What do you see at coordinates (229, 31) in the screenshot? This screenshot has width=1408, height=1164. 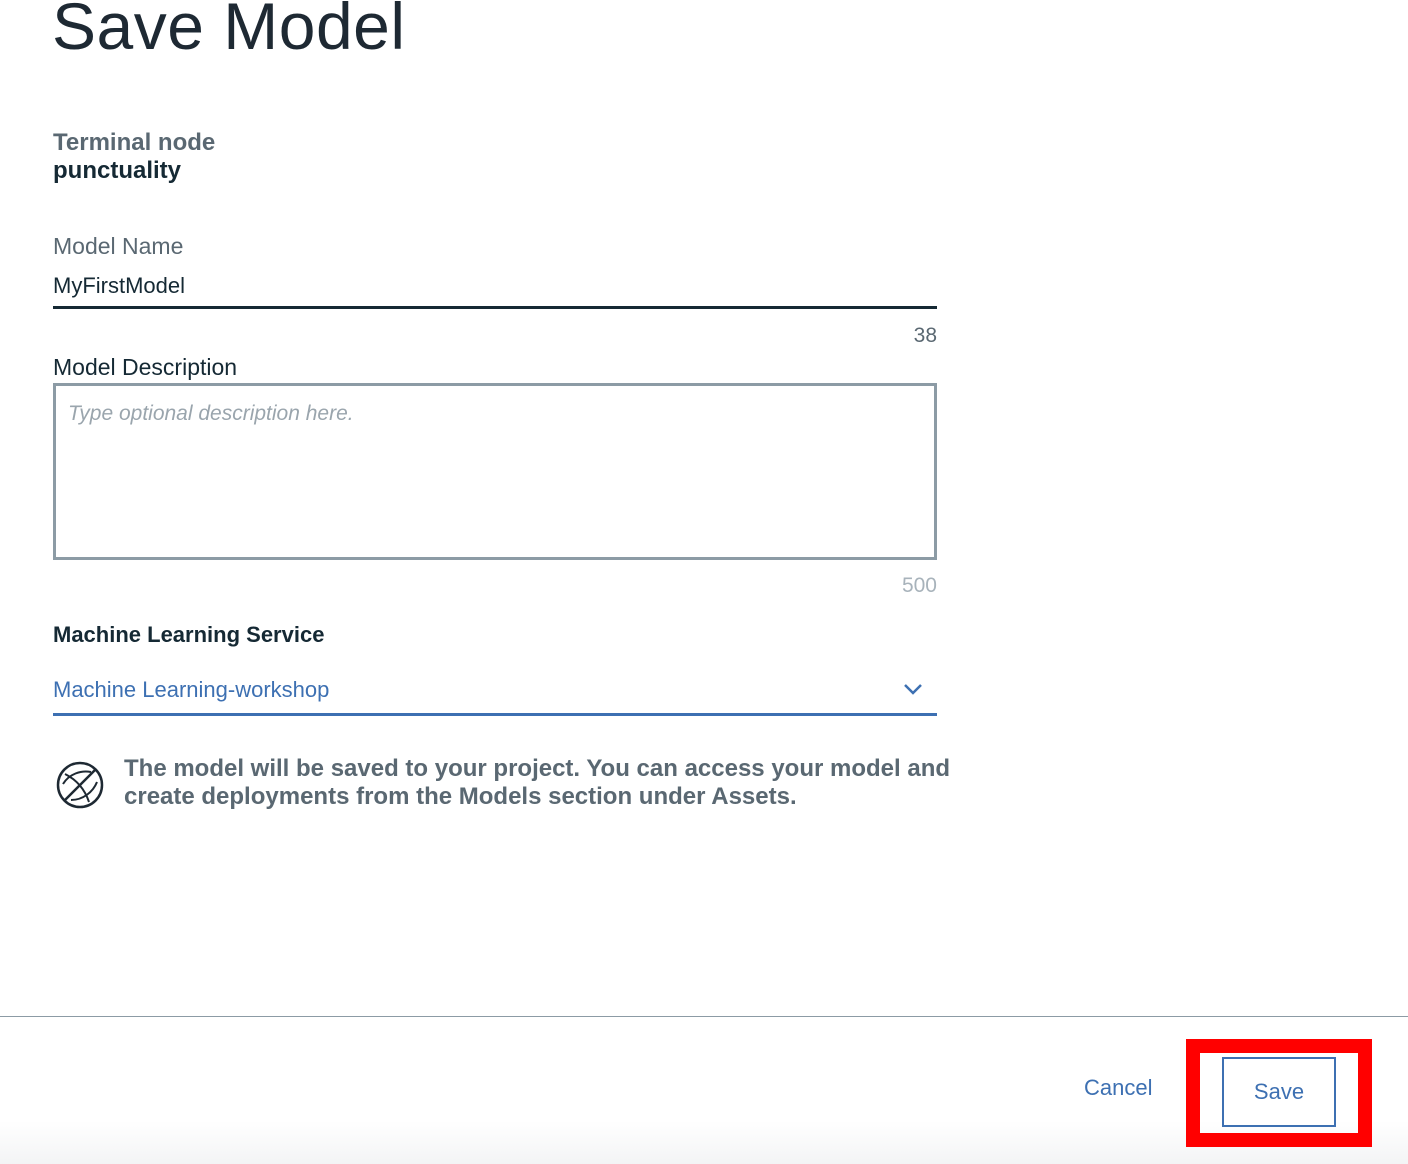 I see `page-title: Save Model` at bounding box center [229, 31].